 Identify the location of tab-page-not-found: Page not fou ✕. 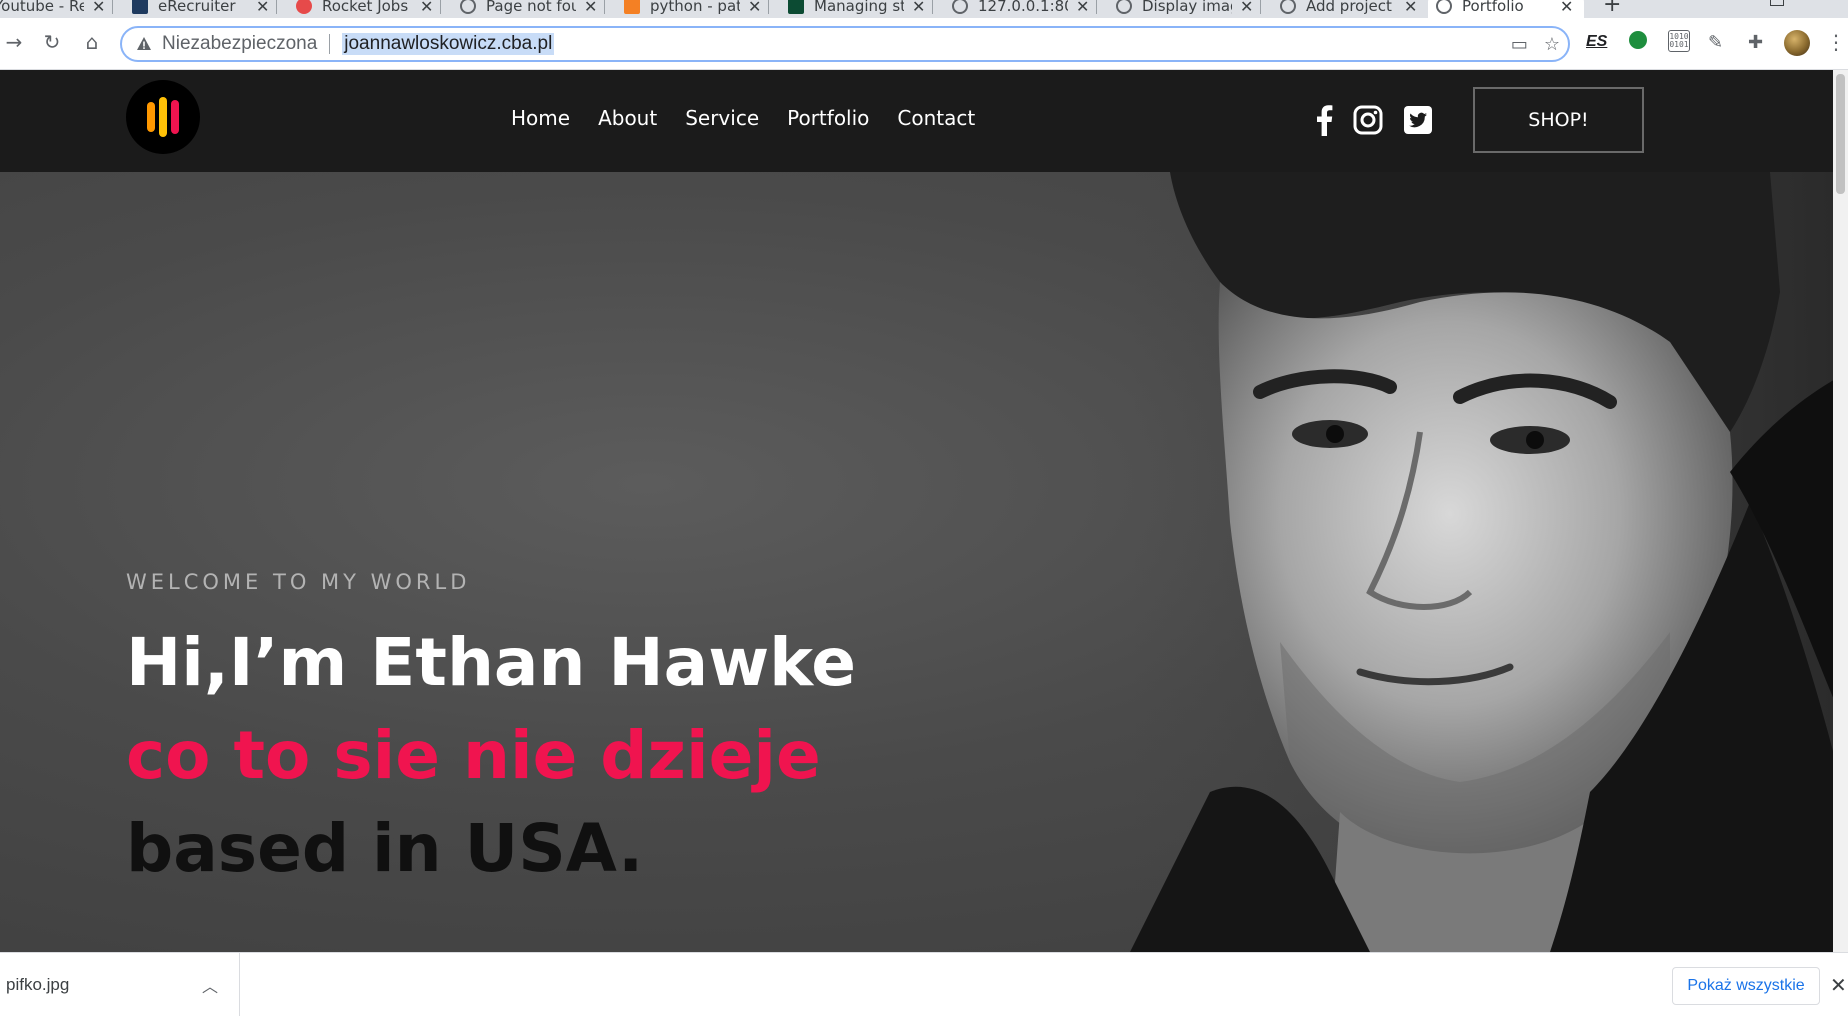
(529, 9).